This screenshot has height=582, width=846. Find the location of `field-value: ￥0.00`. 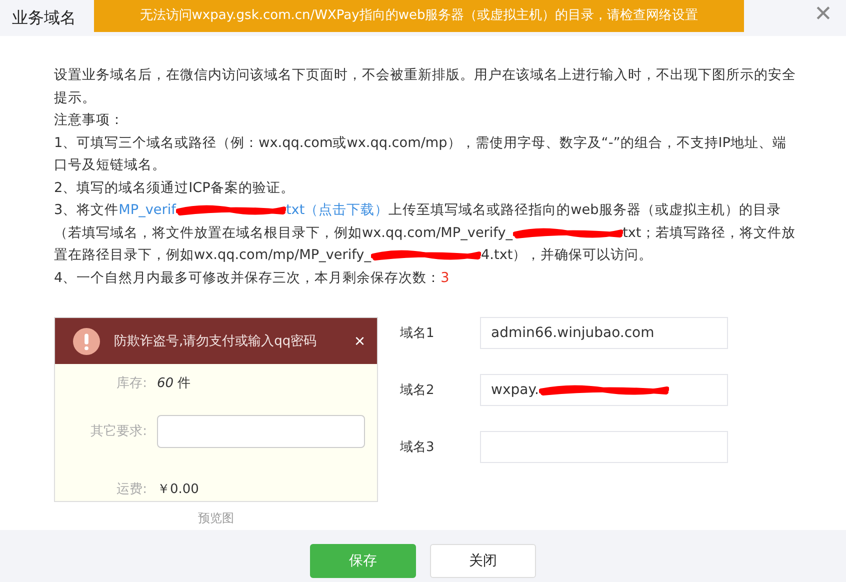

field-value: ￥0.00 is located at coordinates (178, 489).